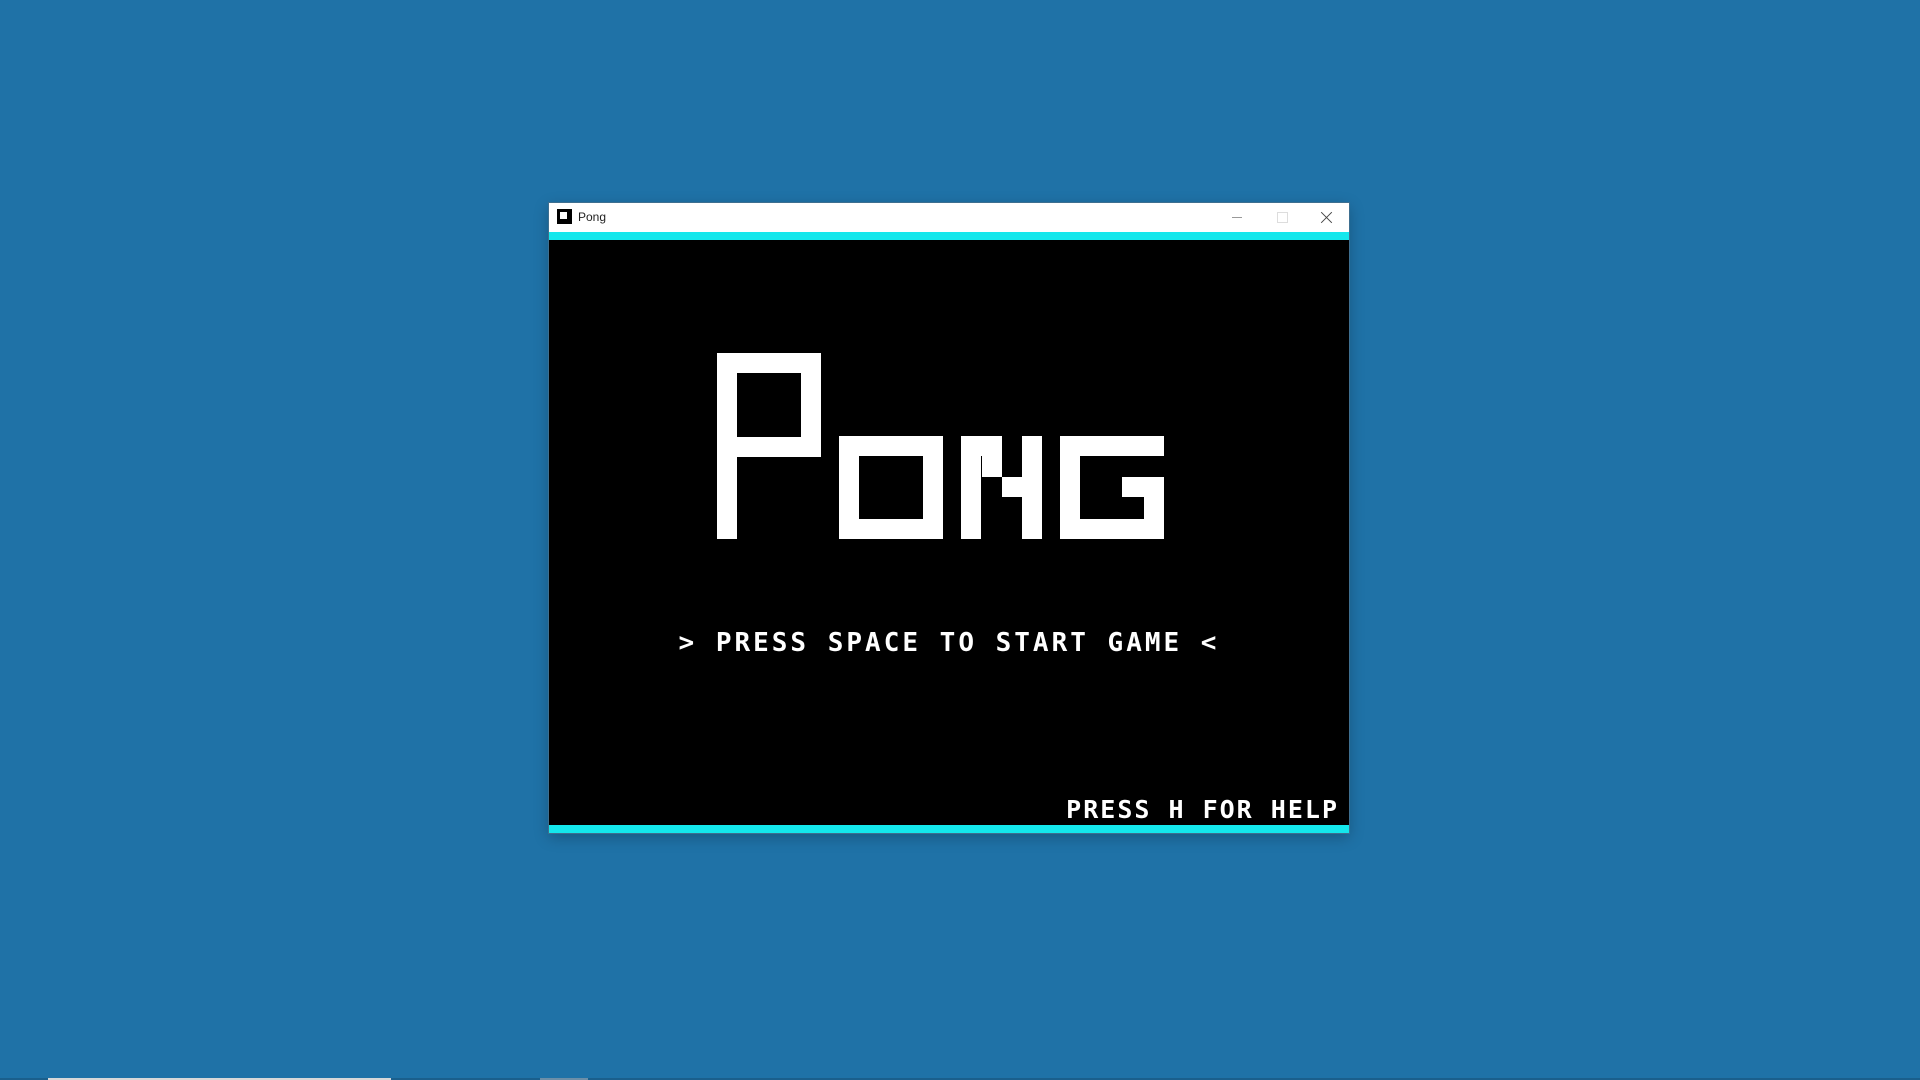  I want to click on app-square-icon, so click(564, 216).